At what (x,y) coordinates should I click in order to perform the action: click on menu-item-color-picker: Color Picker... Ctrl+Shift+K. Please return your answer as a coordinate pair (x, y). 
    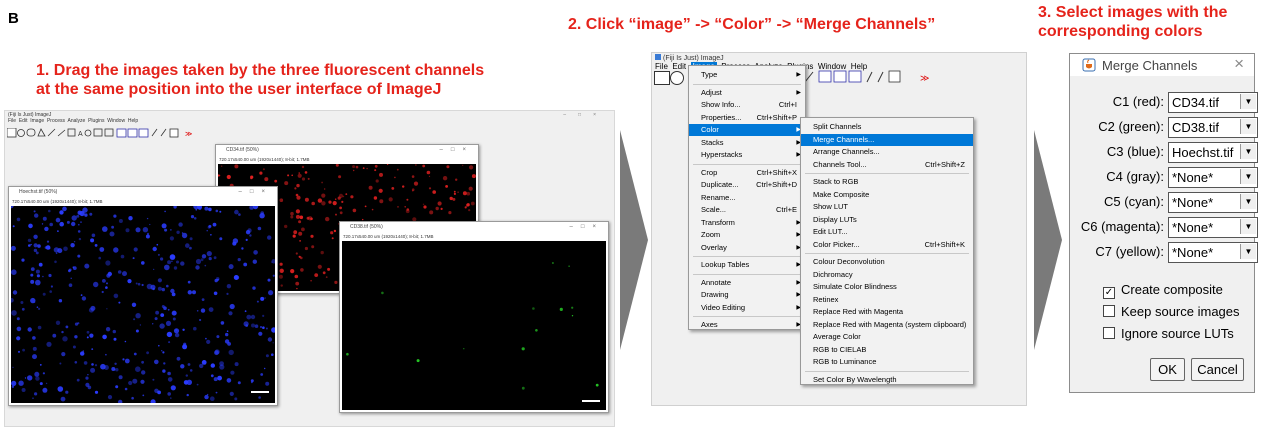
    Looking at the image, I should click on (887, 245).